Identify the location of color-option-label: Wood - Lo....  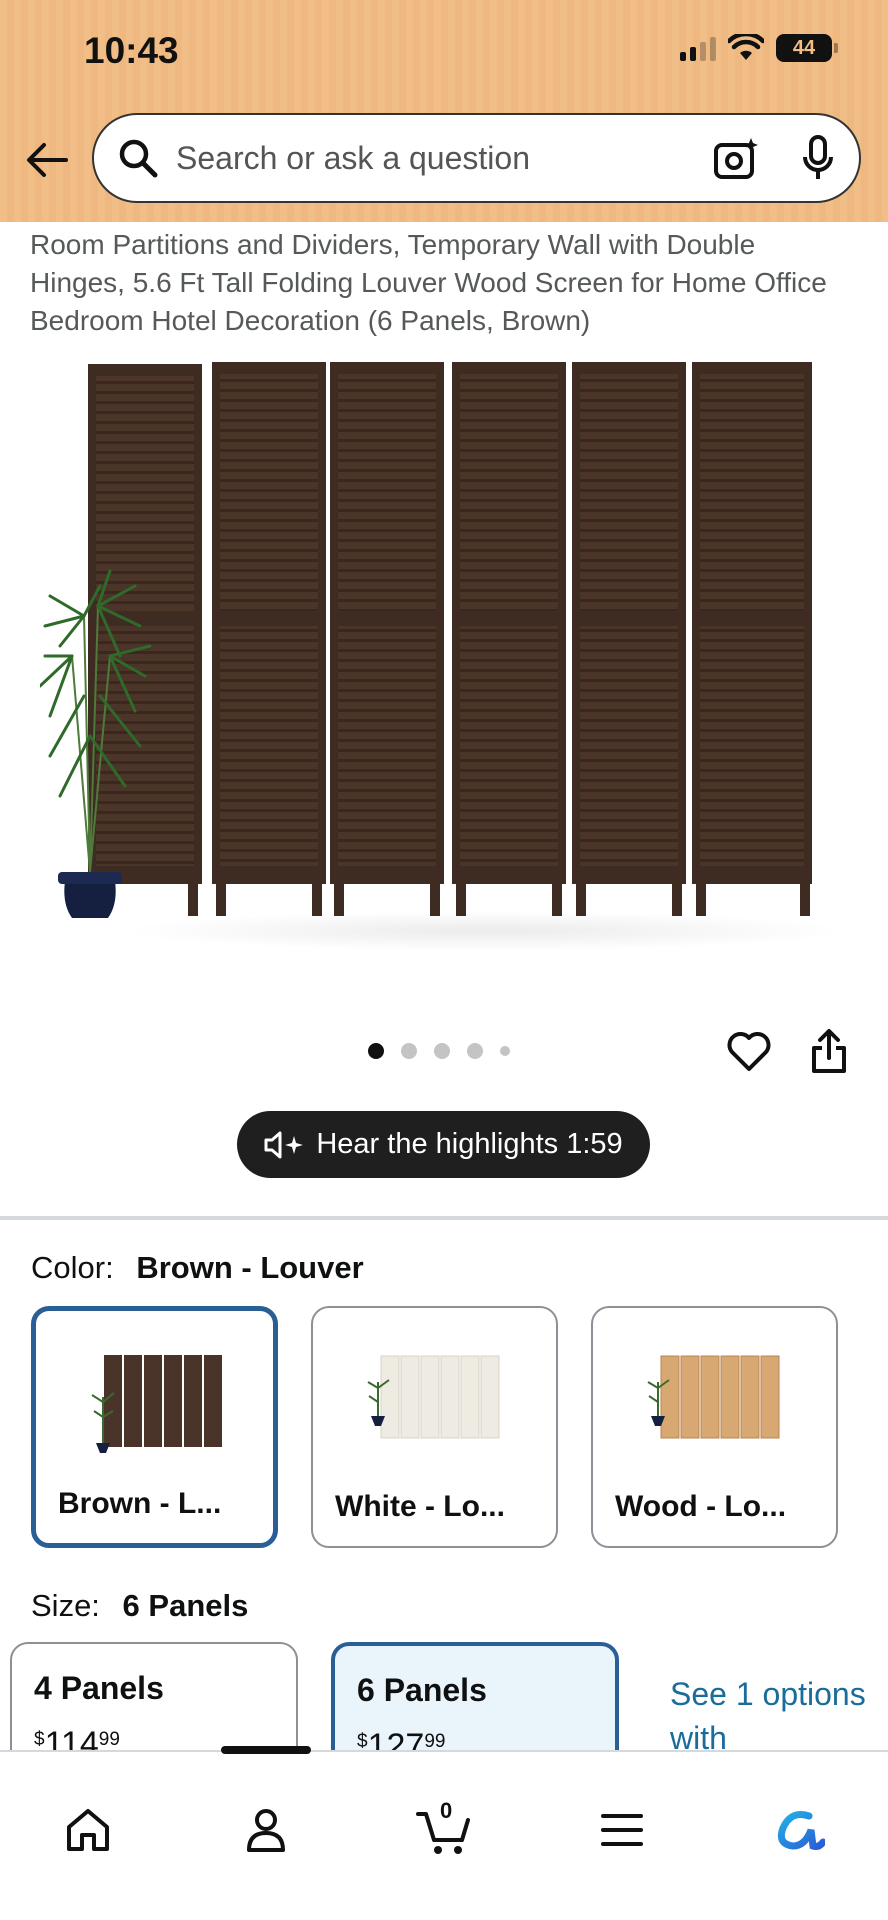
(701, 1506).